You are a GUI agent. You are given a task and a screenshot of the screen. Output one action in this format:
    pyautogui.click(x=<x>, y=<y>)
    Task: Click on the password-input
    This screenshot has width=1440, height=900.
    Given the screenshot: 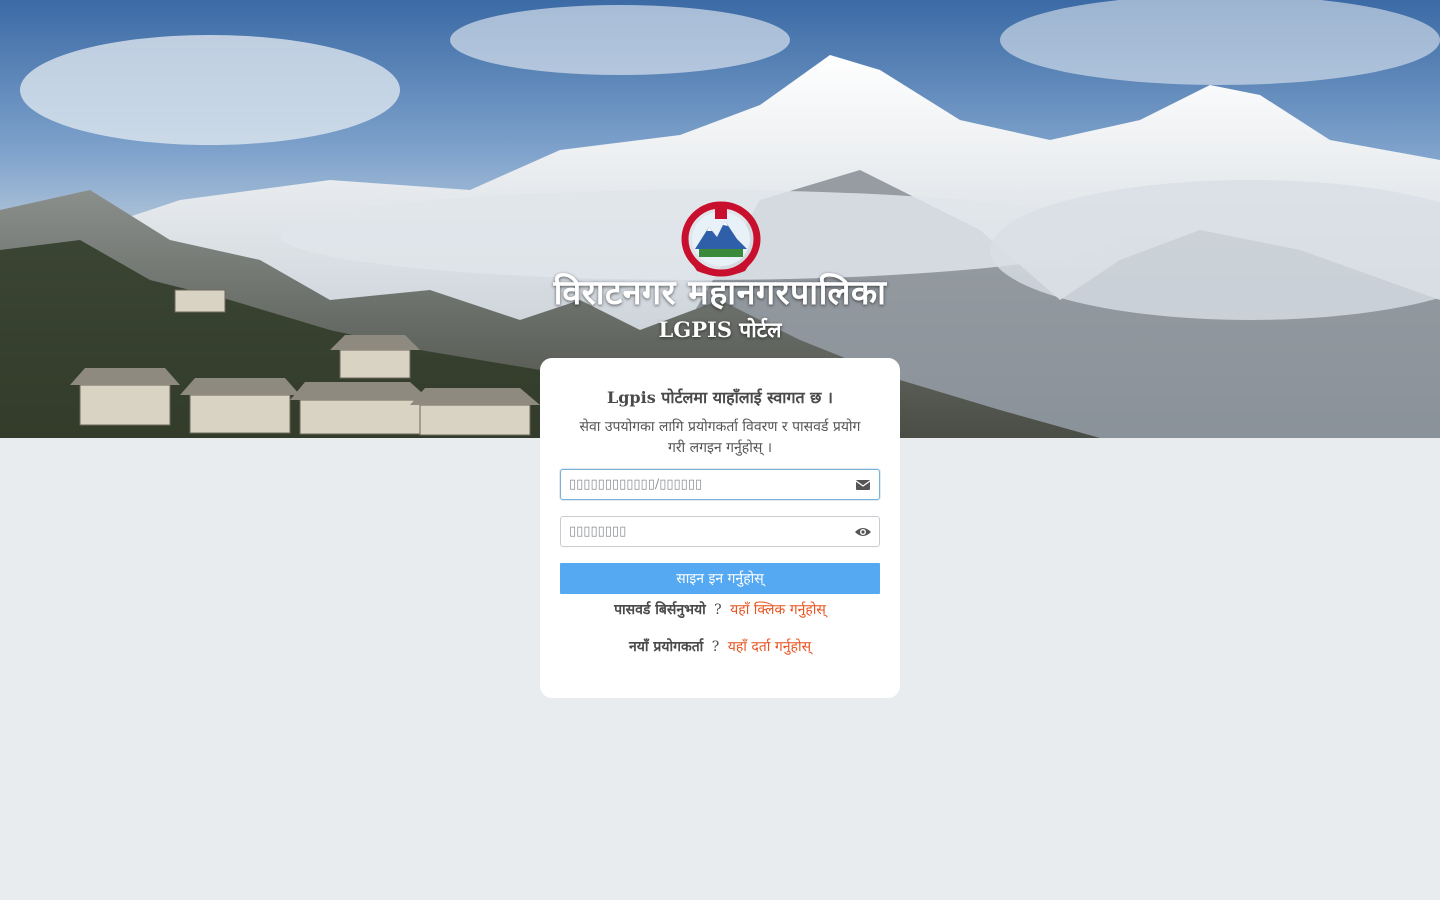 What is the action you would take?
    pyautogui.click(x=709, y=531)
    